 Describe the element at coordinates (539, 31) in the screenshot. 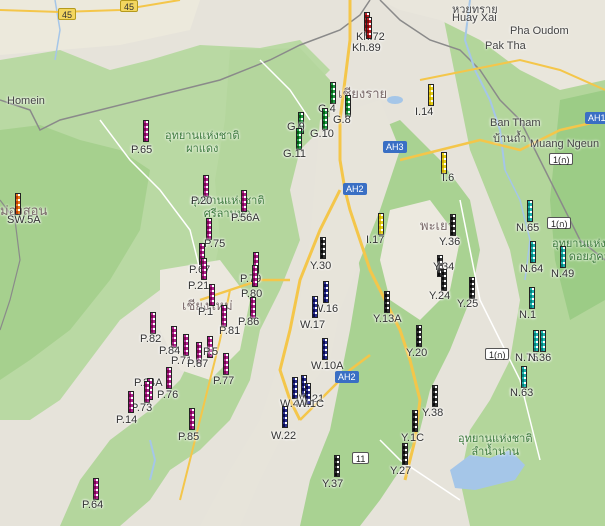

I see `place-label-pha-oudom: Pha Oudom` at that location.